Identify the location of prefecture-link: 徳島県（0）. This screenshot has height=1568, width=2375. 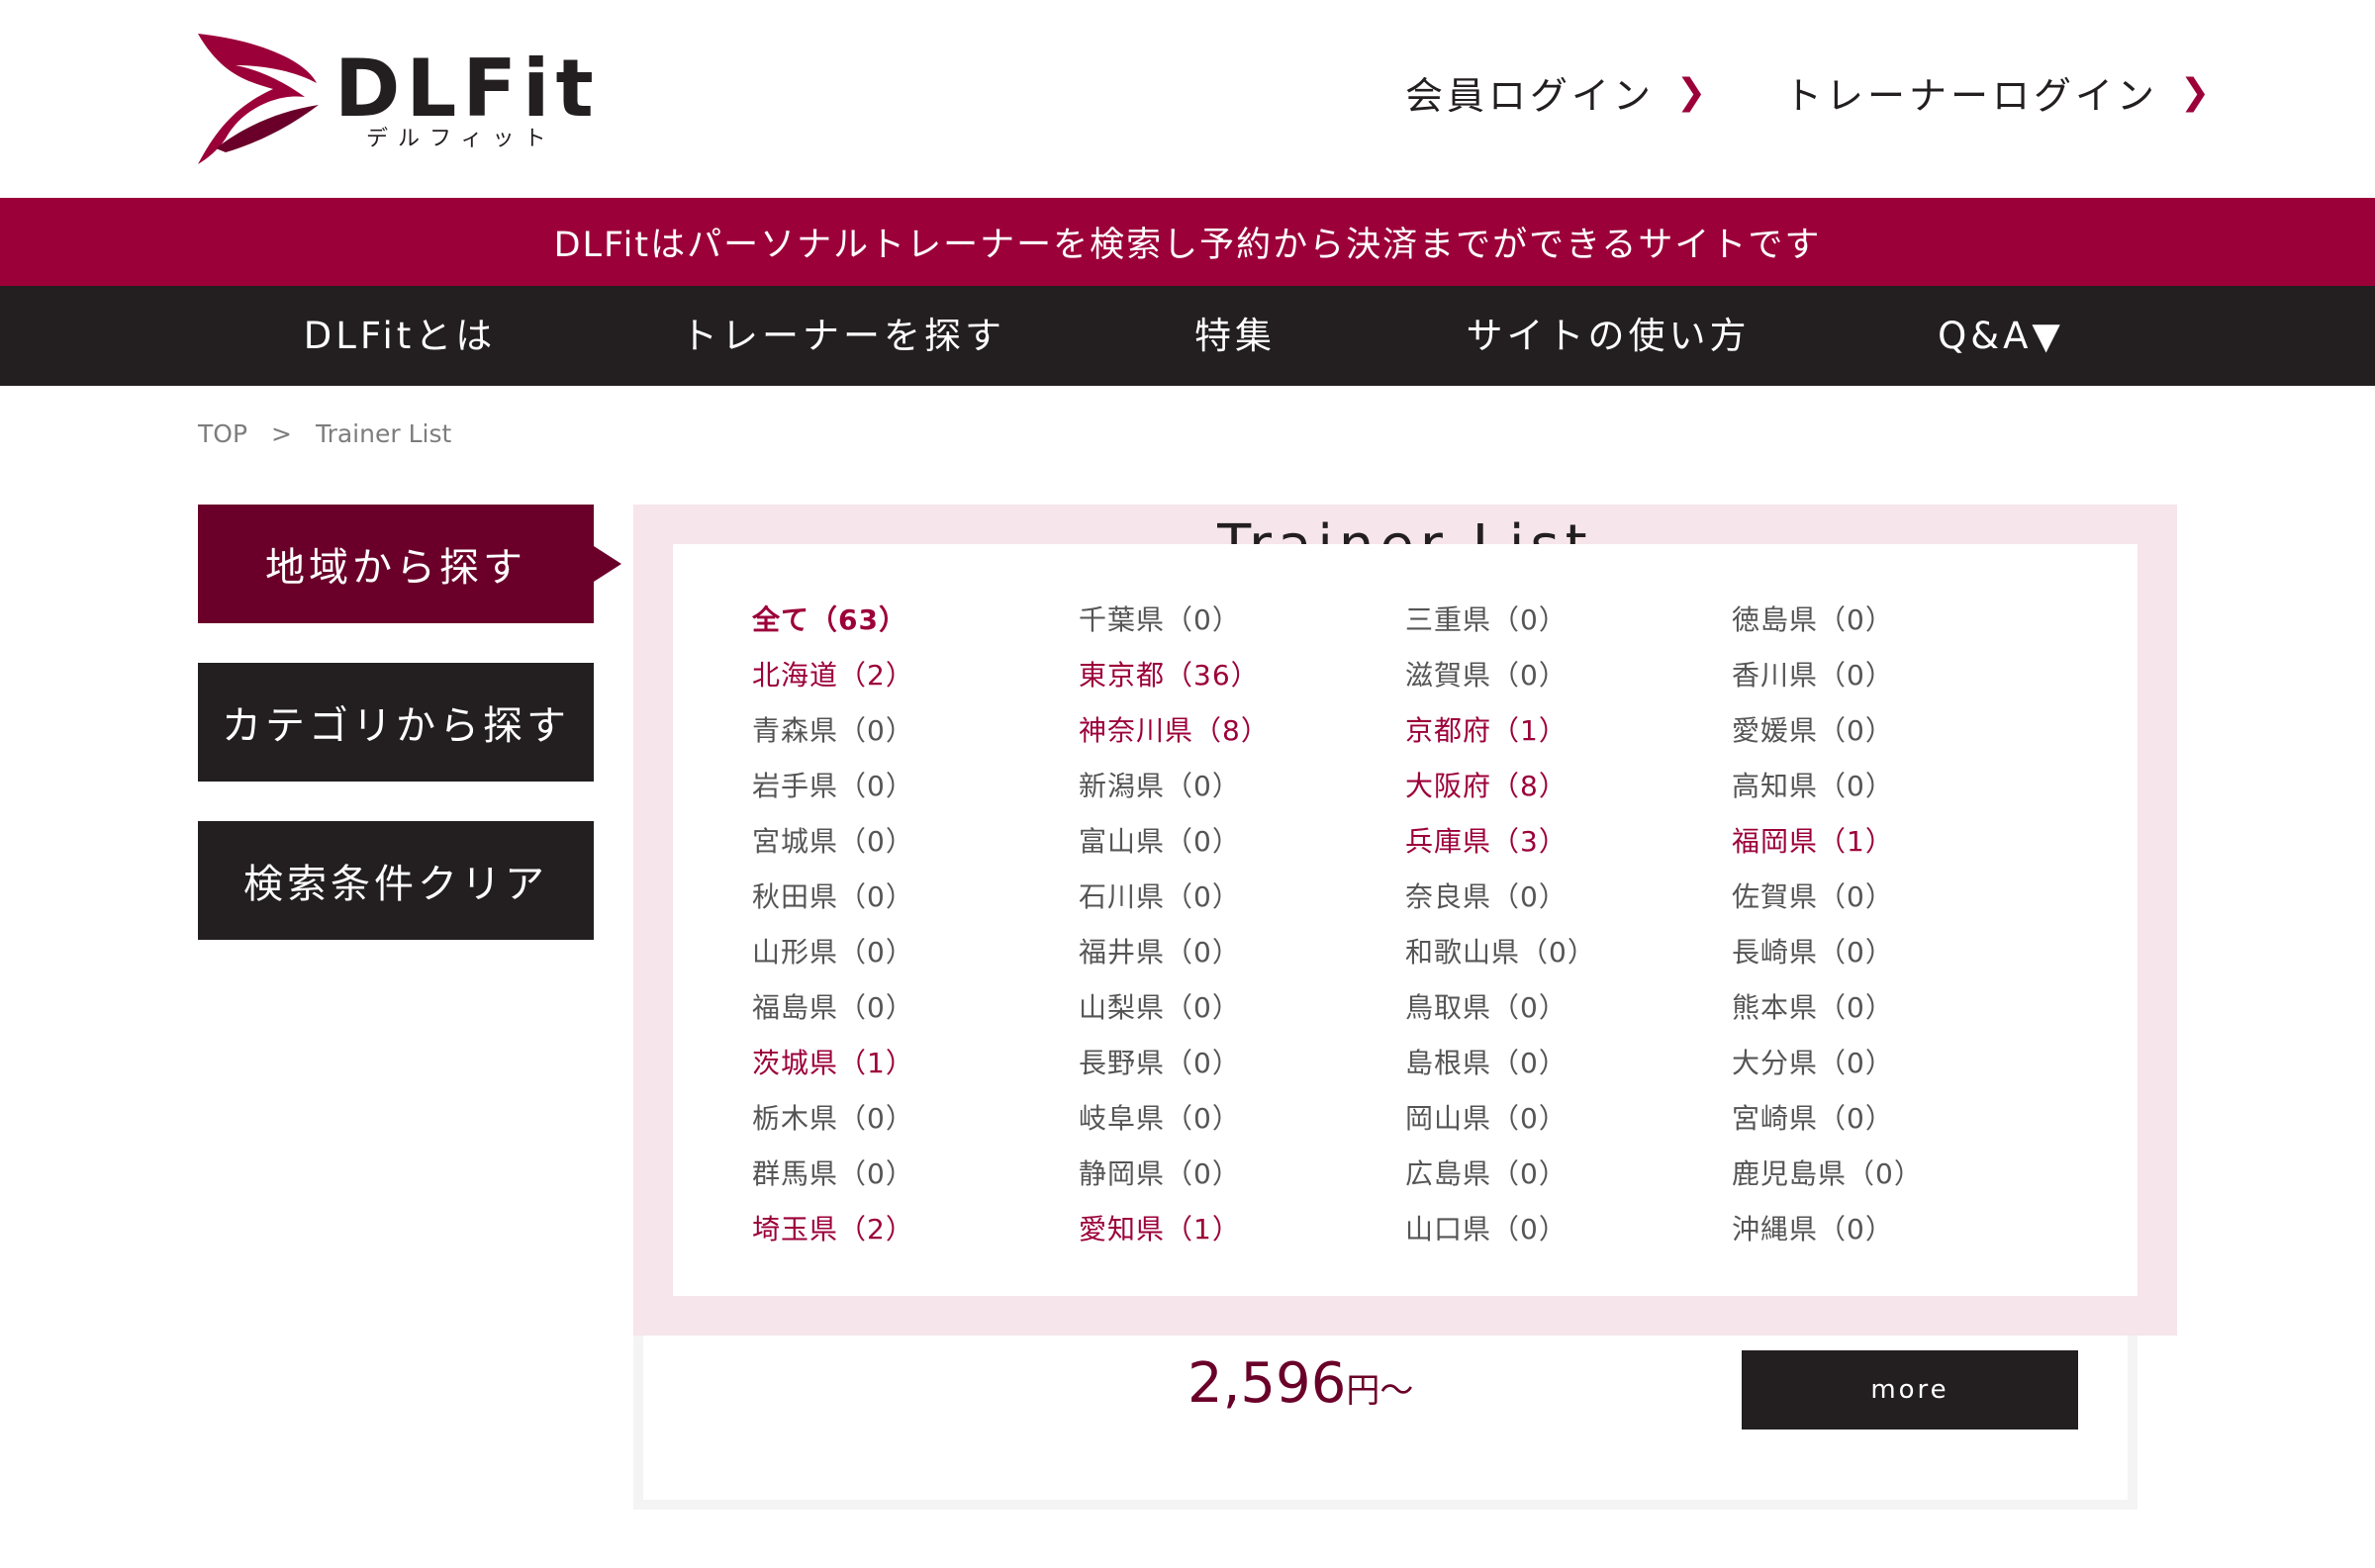
(1813, 618).